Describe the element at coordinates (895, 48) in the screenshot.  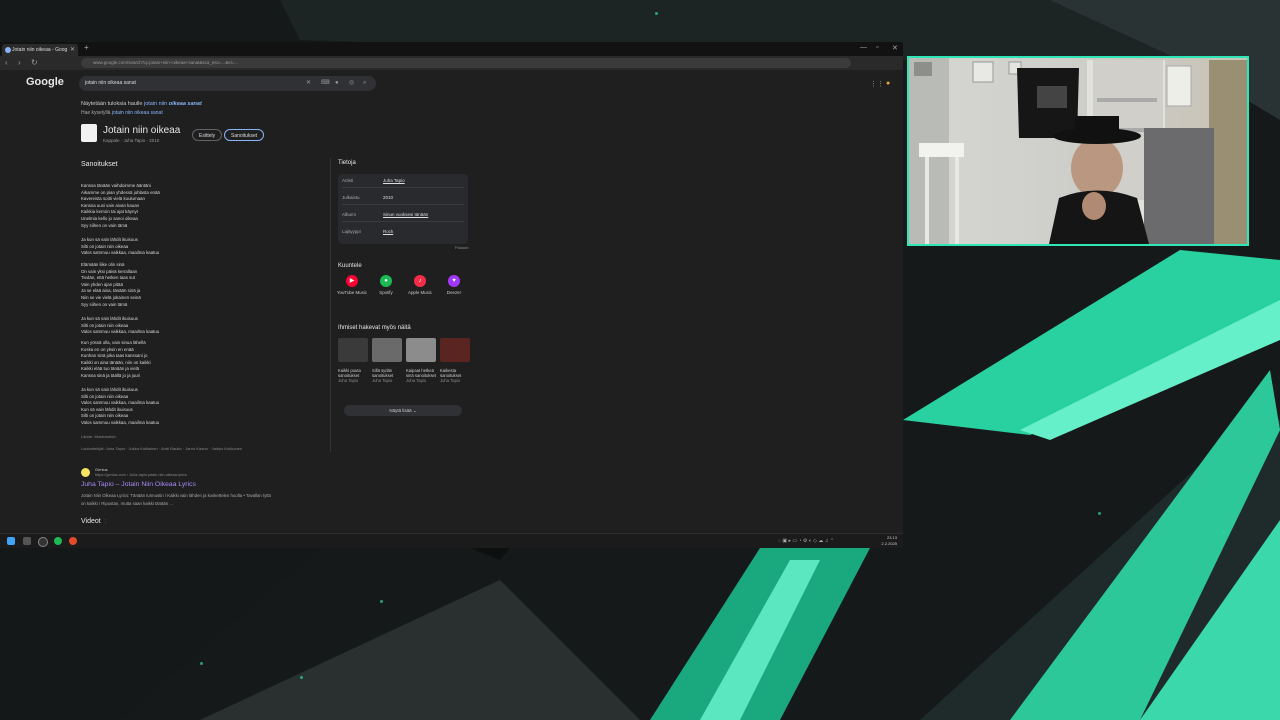
I see `close-window-icon: ✕` at that location.